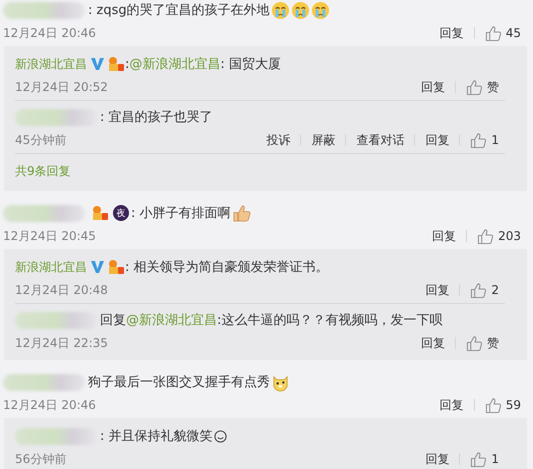 The height and width of the screenshot is (469, 533). What do you see at coordinates (209, 10) in the screenshot?
I see `comment-text: : zqsg的哭了宜昌的孩子在外地` at bounding box center [209, 10].